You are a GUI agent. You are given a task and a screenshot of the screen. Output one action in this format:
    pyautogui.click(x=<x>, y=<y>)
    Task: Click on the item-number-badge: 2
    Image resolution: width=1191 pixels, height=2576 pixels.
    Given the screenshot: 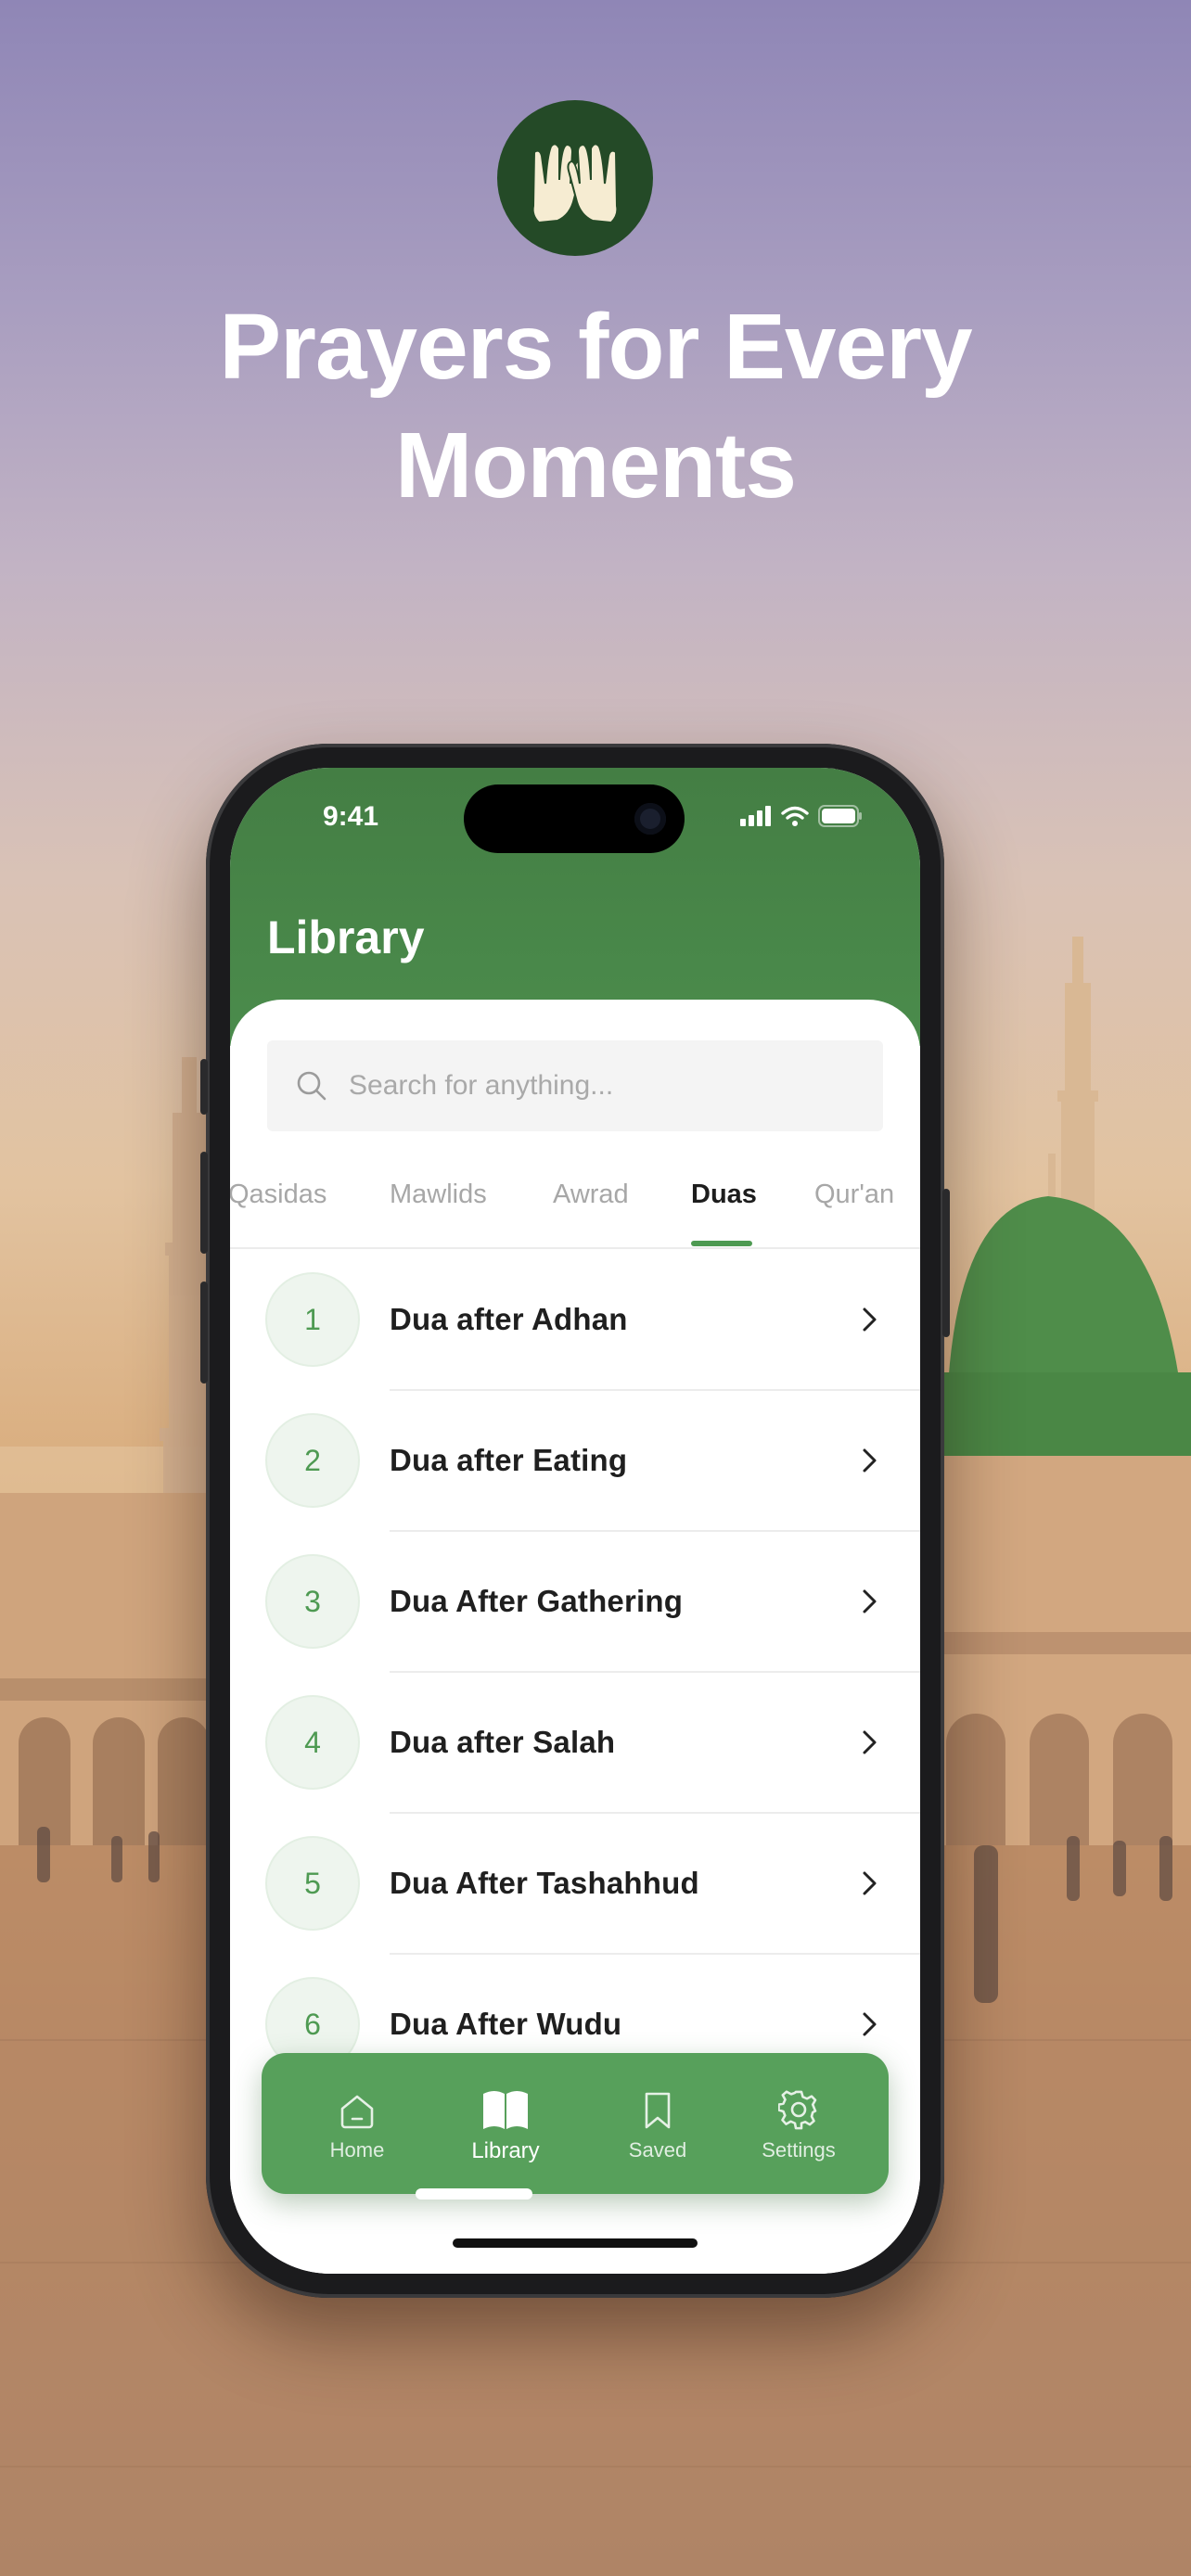 What is the action you would take?
    pyautogui.click(x=312, y=1460)
    